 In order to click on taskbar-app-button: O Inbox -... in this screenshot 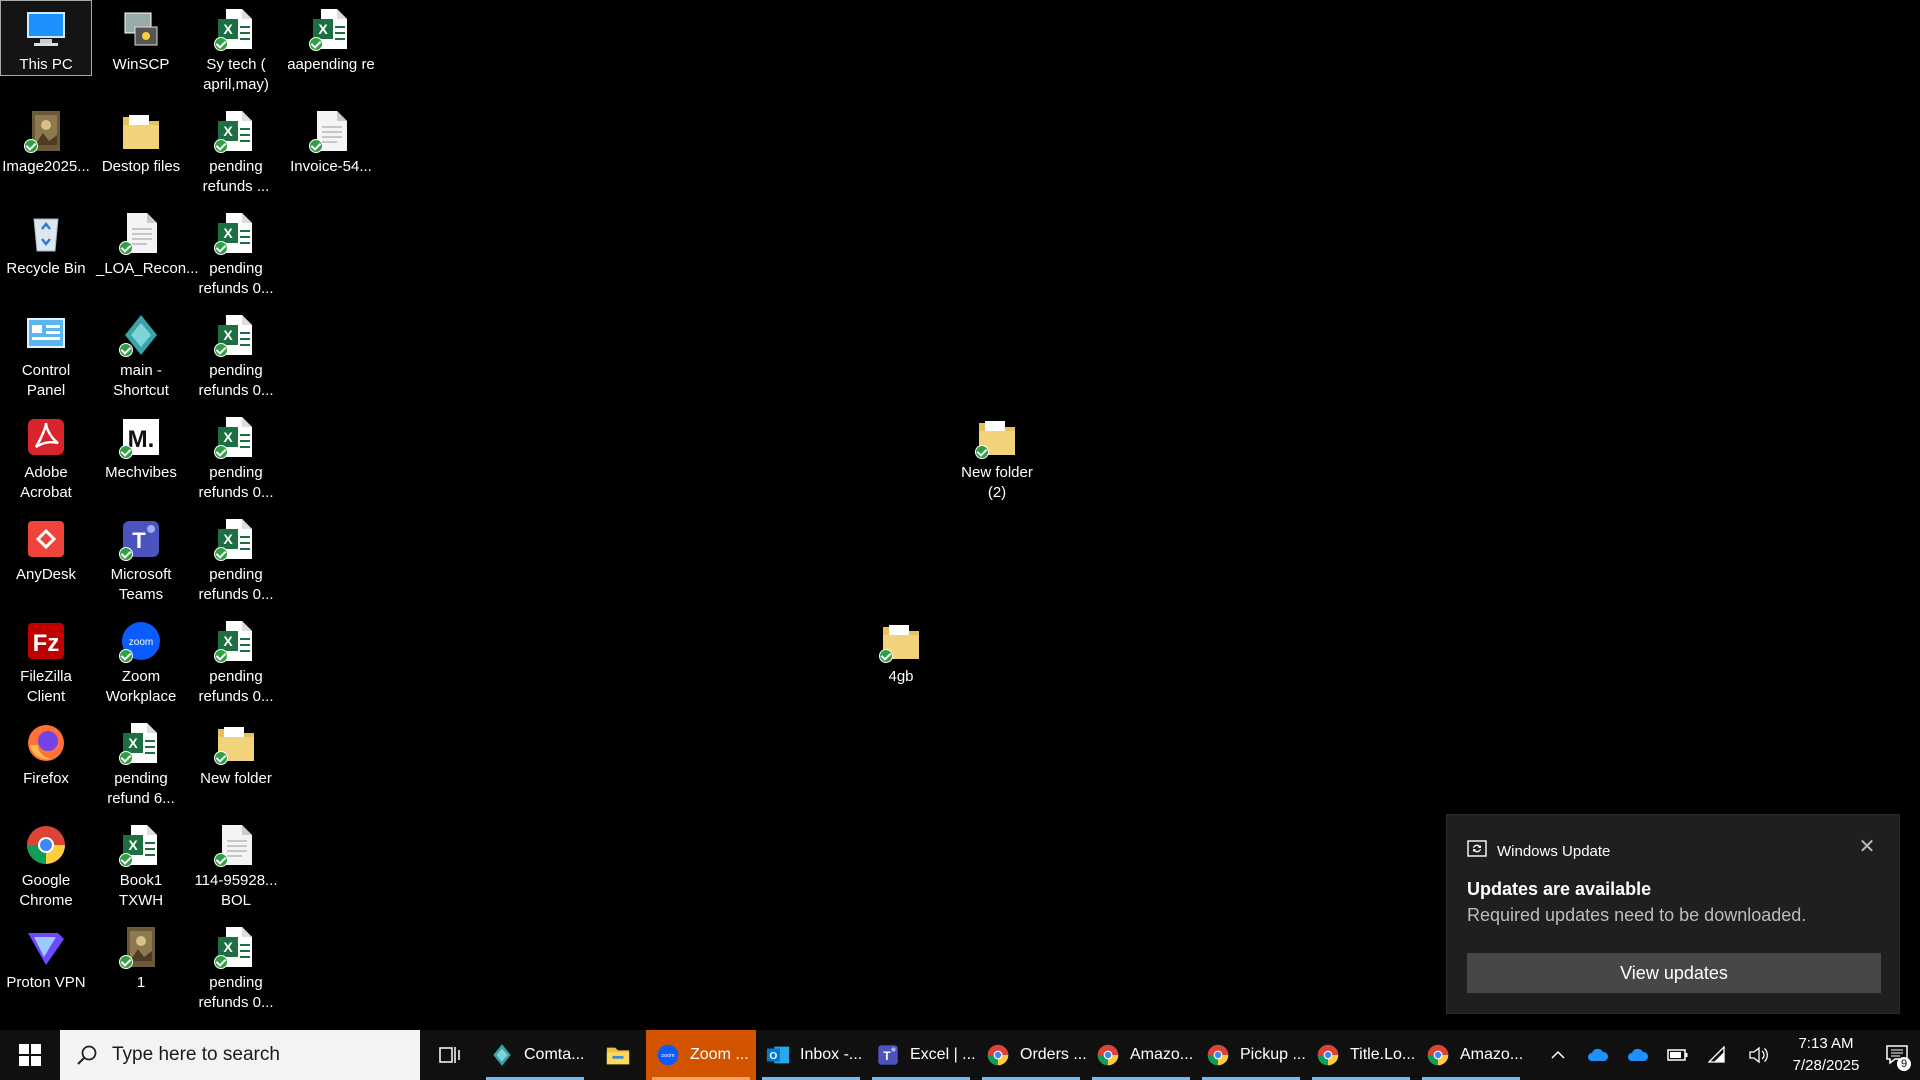, I will do `click(811, 1055)`.